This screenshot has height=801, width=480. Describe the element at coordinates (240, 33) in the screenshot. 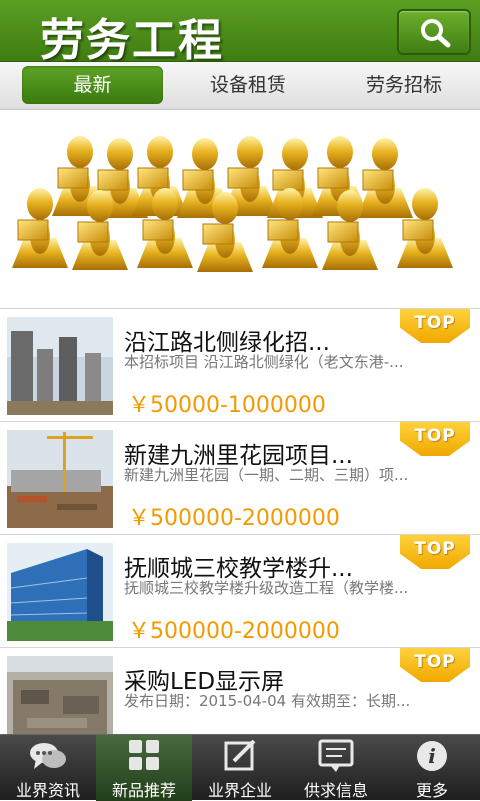

I see `app-header: 劳务工程` at that location.